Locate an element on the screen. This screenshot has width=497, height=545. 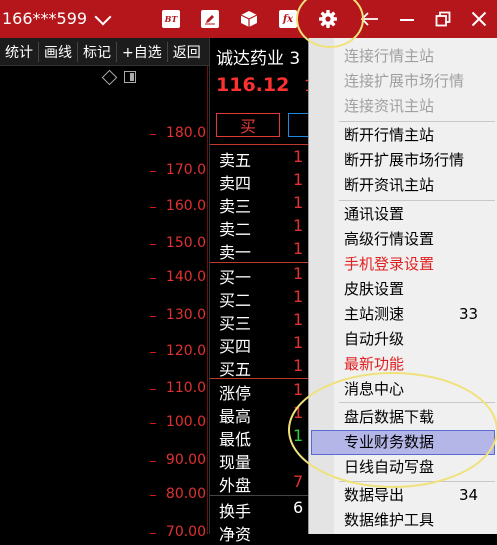
menu-item-new-features: 最新功能 is located at coordinates (374, 364).